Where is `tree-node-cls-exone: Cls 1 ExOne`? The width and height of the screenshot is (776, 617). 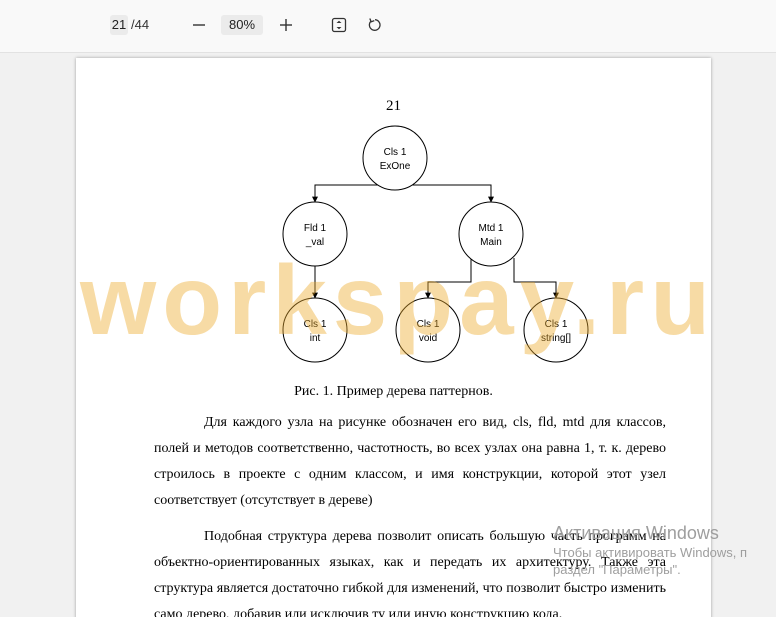
tree-node-cls-exone: Cls 1 ExOne is located at coordinates (395, 158).